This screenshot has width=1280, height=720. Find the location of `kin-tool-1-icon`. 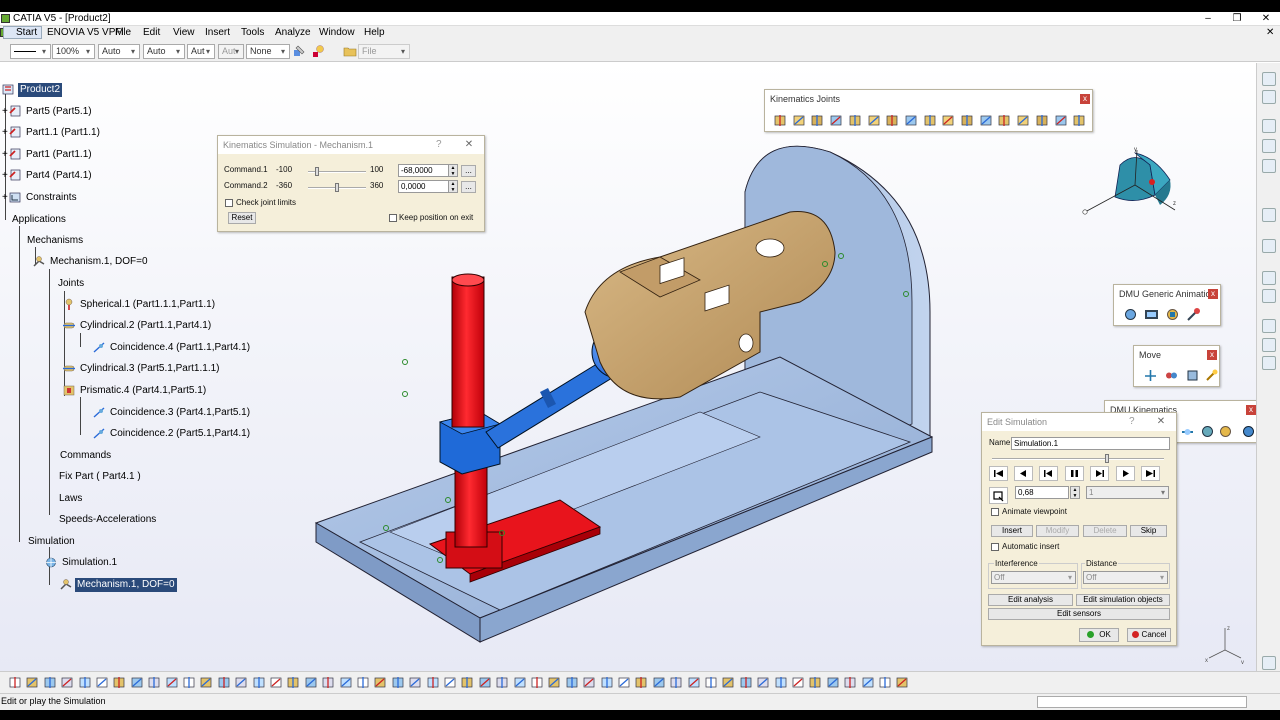

kin-tool-1-icon is located at coordinates (1187, 431).